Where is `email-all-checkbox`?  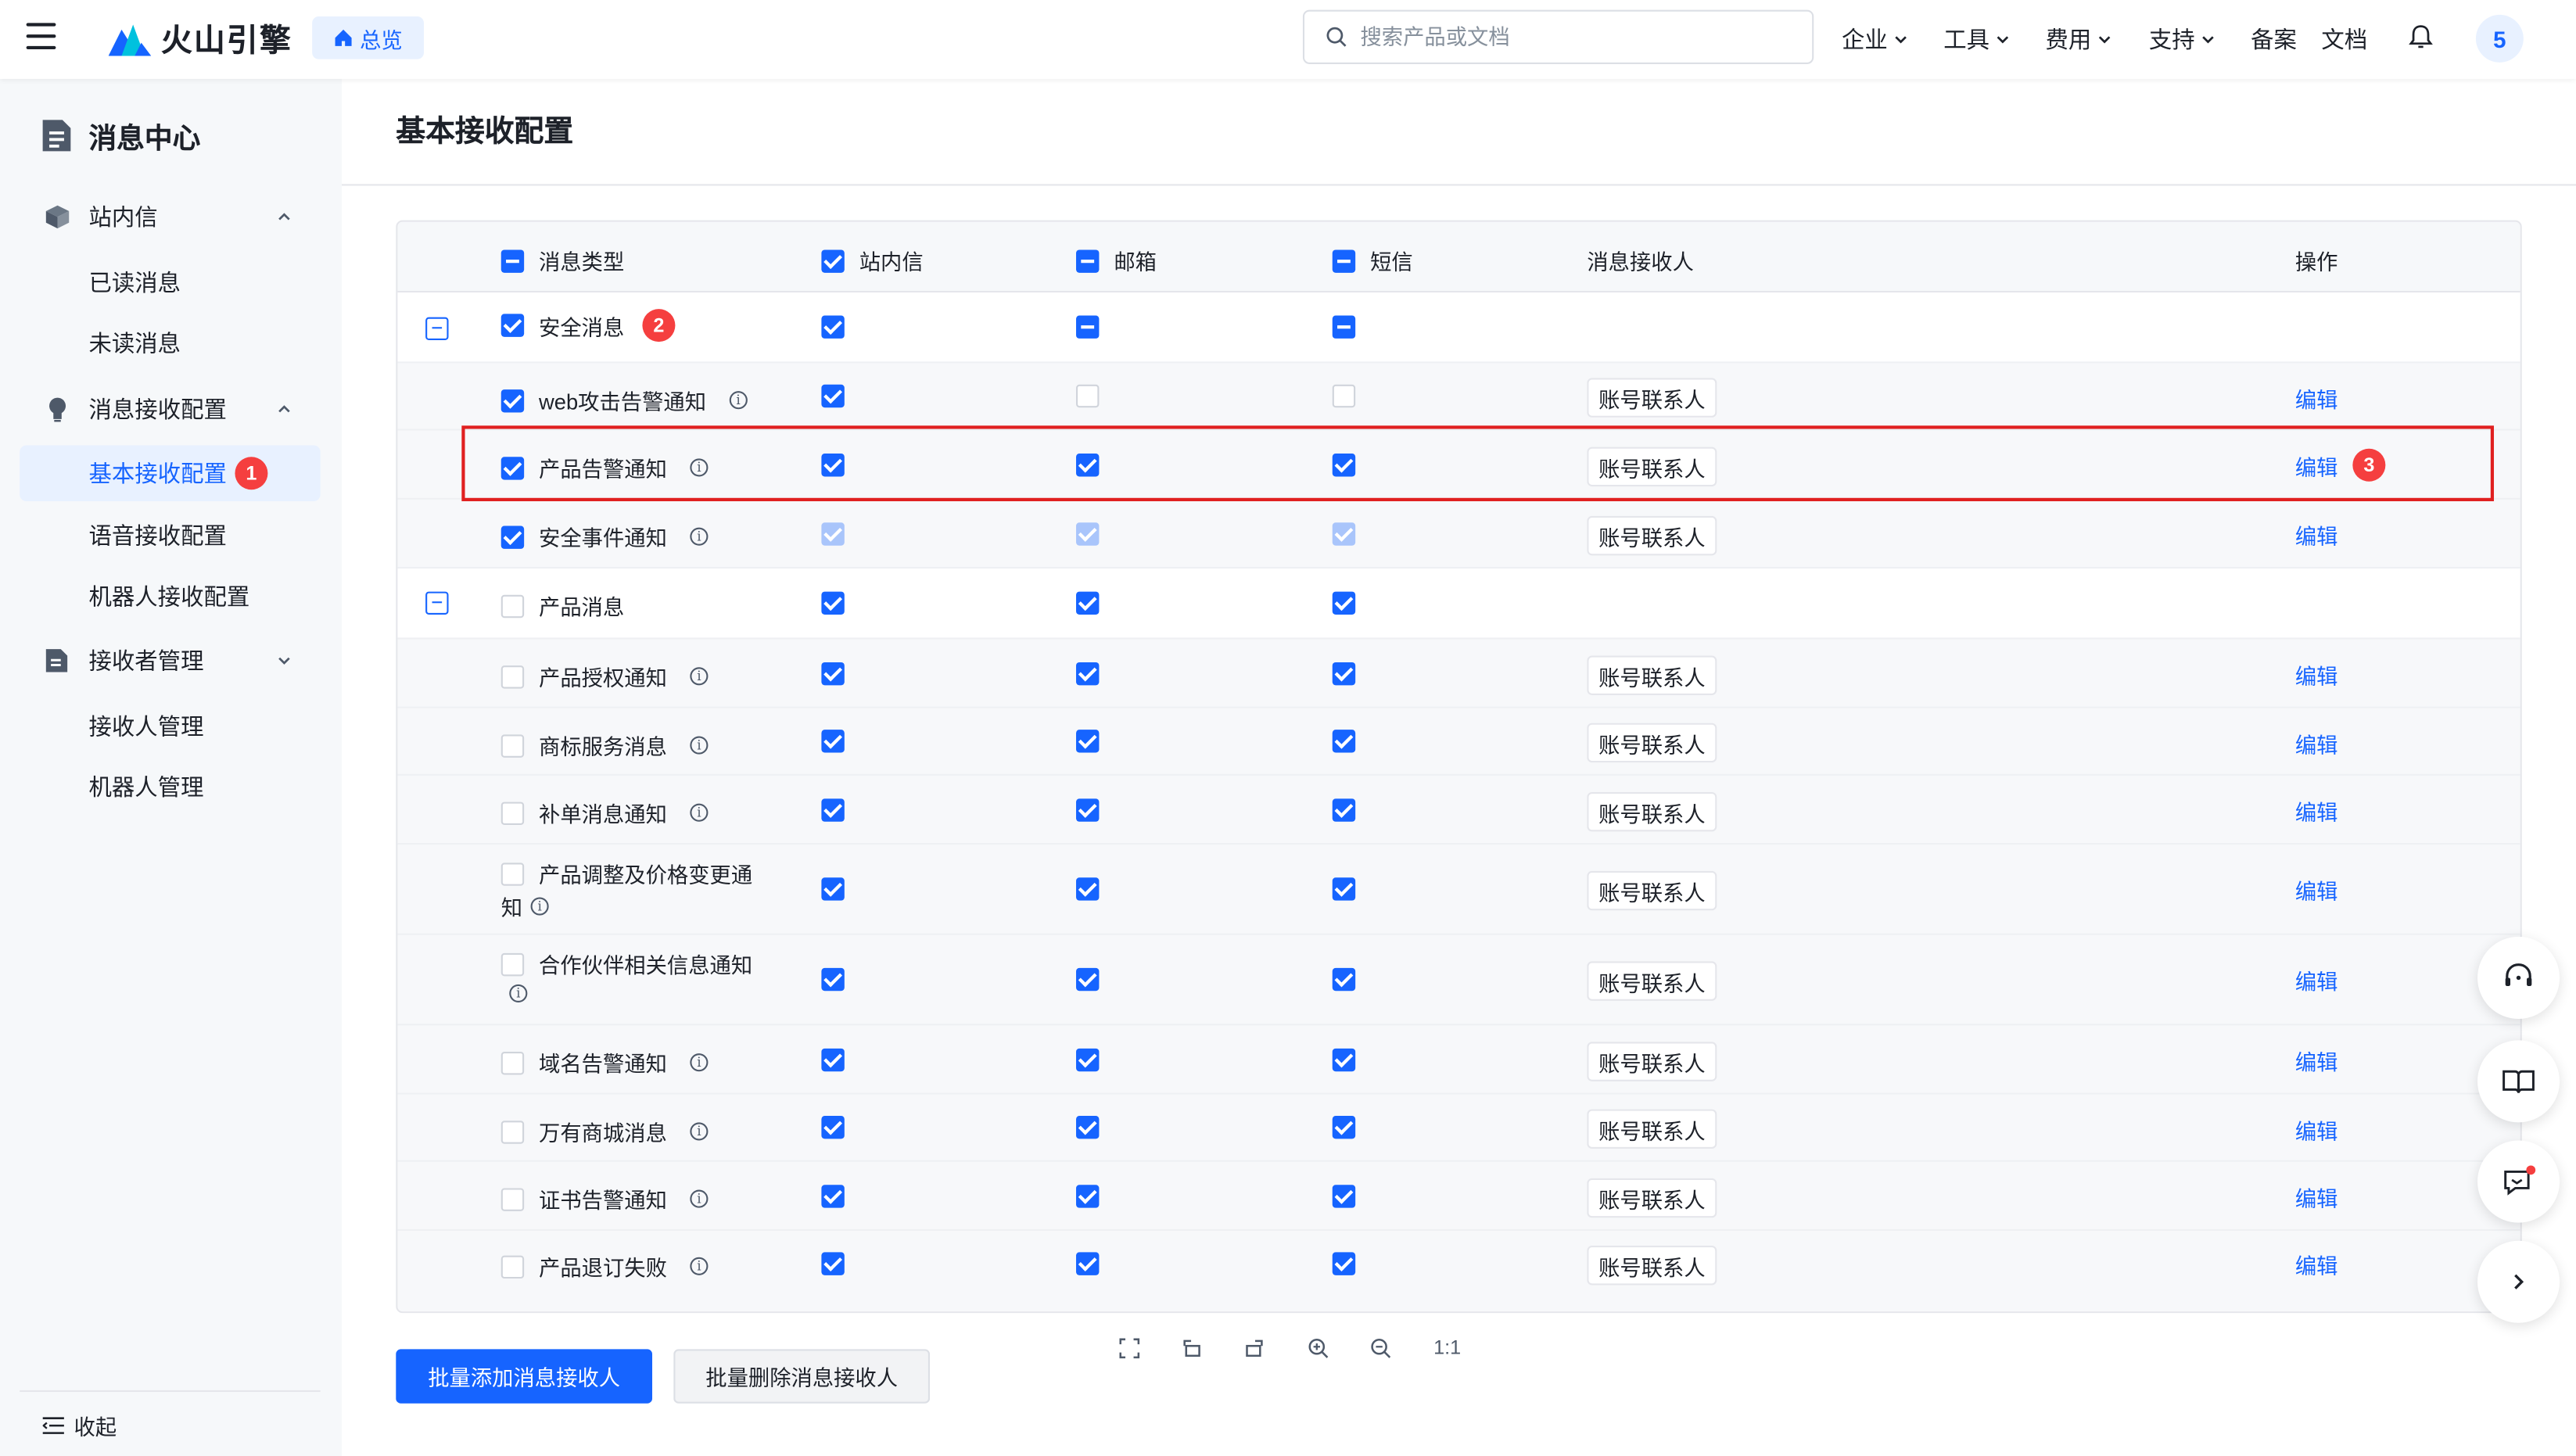
email-all-checkbox is located at coordinates (1088, 260).